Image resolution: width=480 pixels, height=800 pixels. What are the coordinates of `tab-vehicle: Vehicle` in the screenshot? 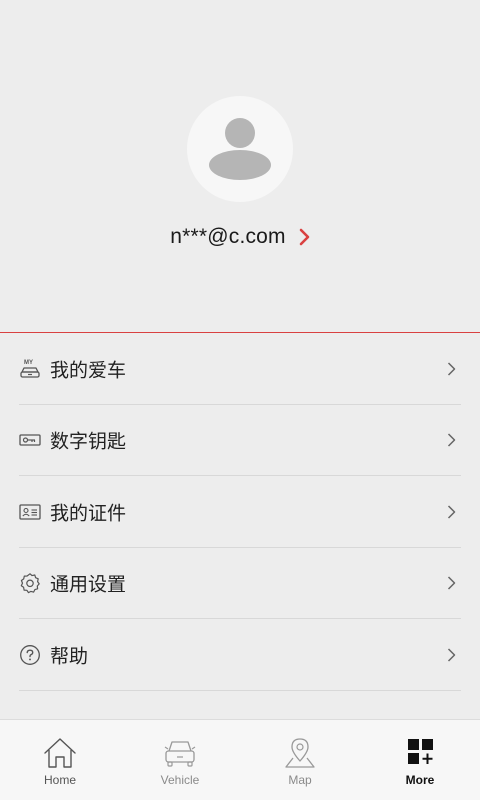 It's located at (180, 760).